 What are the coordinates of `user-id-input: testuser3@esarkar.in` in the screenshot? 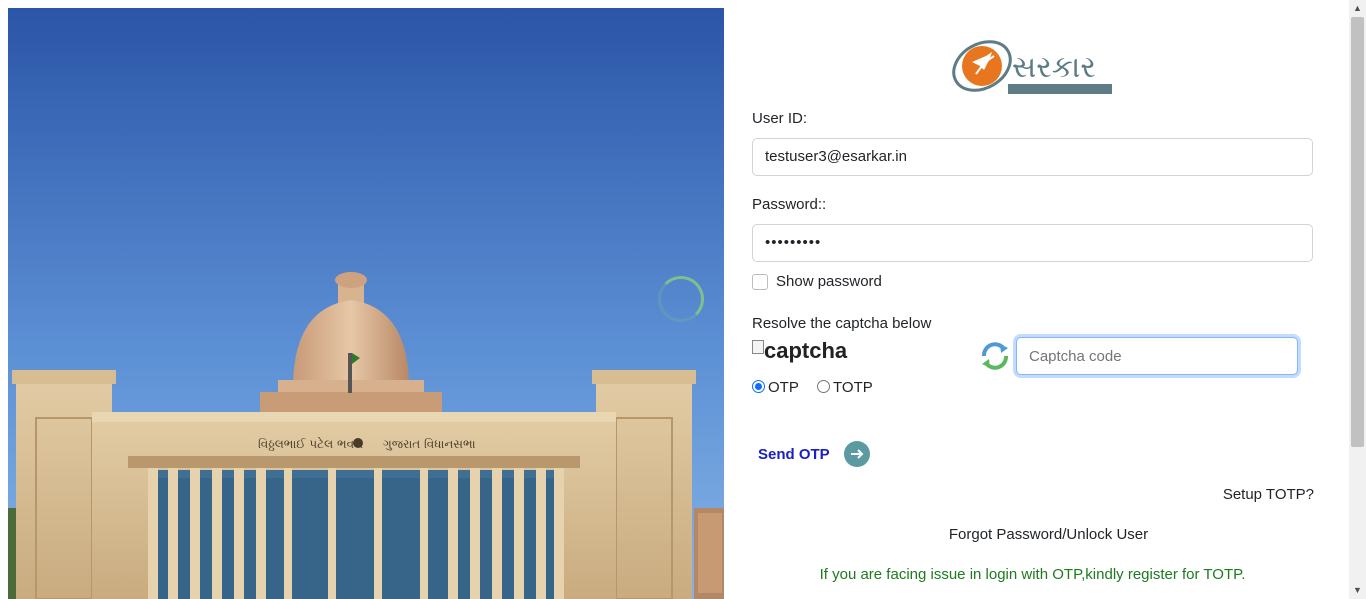 It's located at (1032, 157).